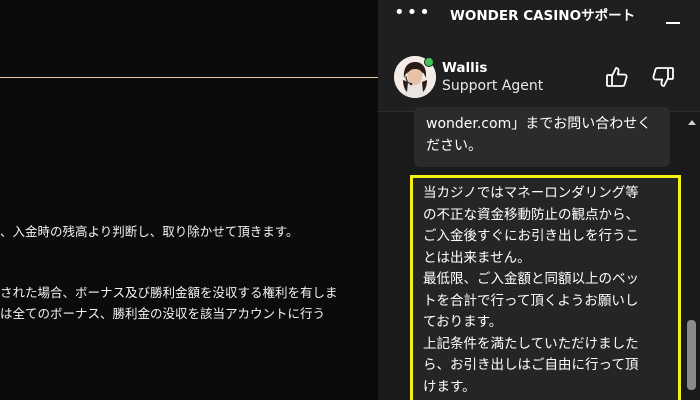 The width and height of the screenshot is (700, 400). What do you see at coordinates (477, 257) in the screenshot?
I see `message-line: とは出来ません。` at bounding box center [477, 257].